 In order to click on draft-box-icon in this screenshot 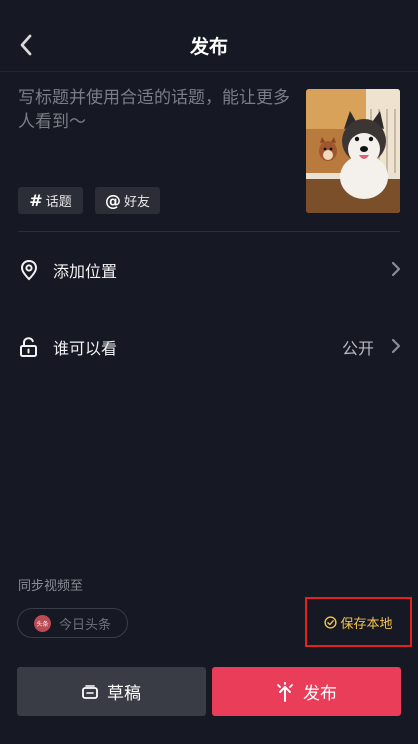, I will do `click(90, 691)`.